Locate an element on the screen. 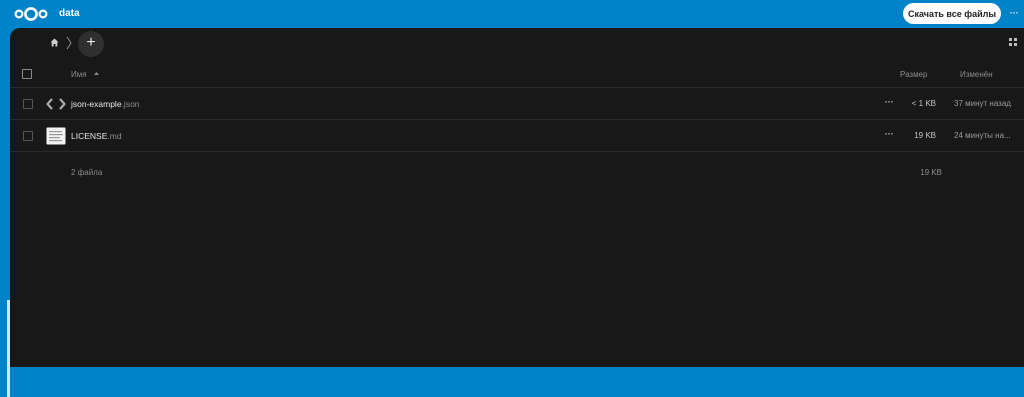  code-file-icon is located at coordinates (56, 104).